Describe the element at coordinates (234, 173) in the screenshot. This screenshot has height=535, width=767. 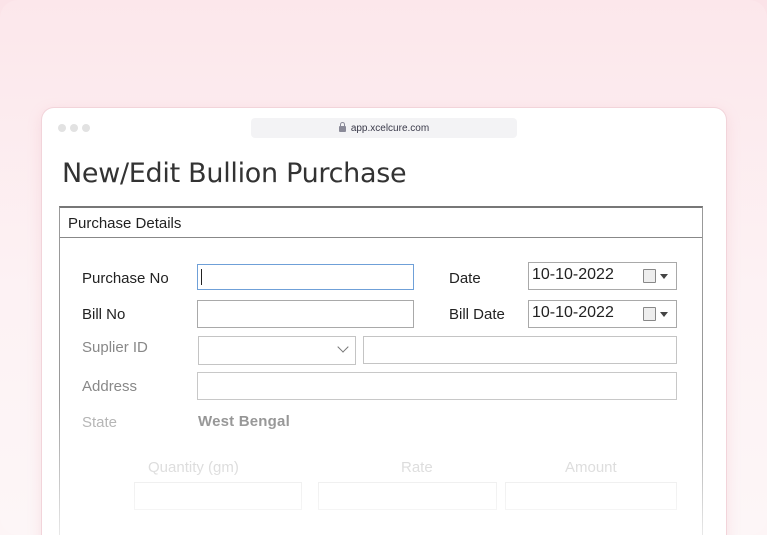
I see `page-title: New/Edit Bullion Purchase` at that location.